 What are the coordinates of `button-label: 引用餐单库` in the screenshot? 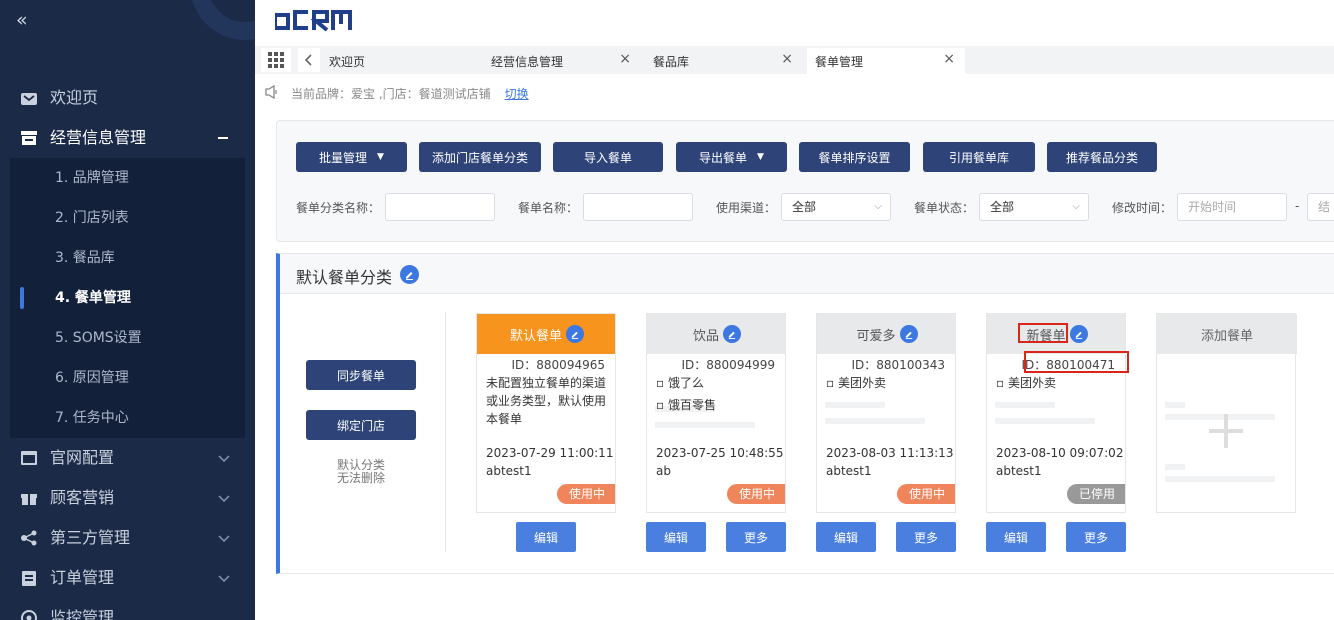 It's located at (978, 157).